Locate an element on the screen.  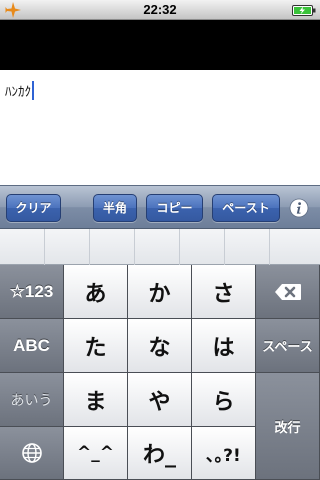
space-key: スペース is located at coordinates (288, 346).